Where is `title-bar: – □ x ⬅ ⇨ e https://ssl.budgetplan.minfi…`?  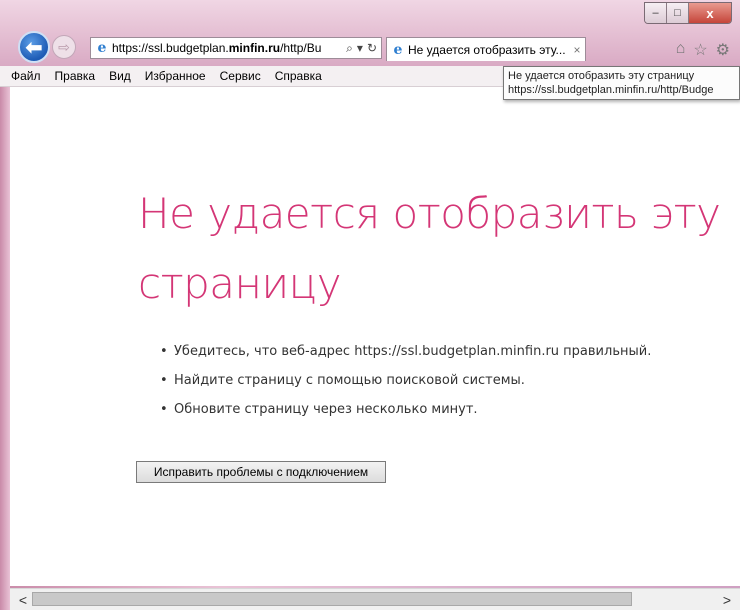 title-bar: – □ x ⬅ ⇨ e https://ssl.budgetplan.minfi… is located at coordinates (370, 33).